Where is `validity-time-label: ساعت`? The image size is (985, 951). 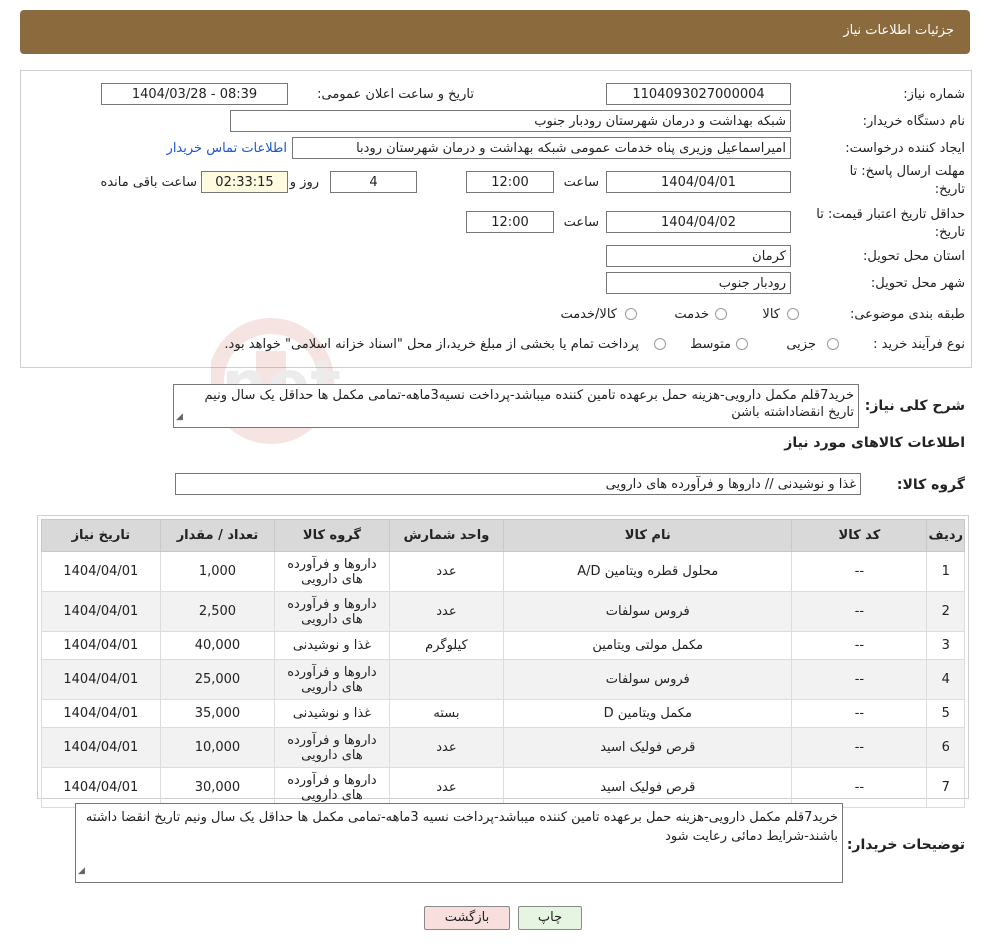
validity-time-label: ساعت is located at coordinates (581, 222).